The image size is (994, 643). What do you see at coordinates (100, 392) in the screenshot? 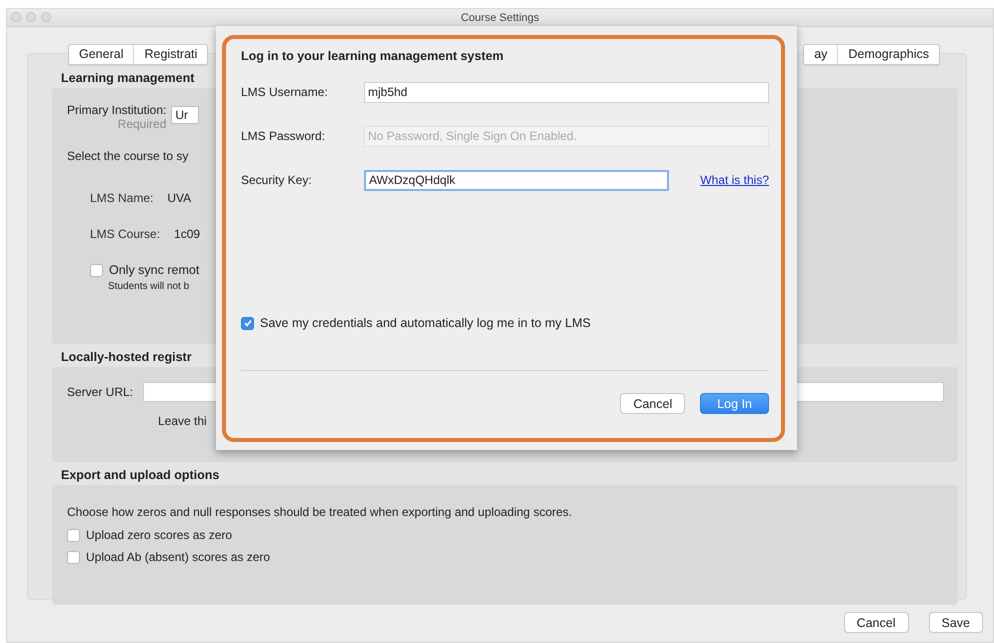
I see `field-label: Server URL:` at bounding box center [100, 392].